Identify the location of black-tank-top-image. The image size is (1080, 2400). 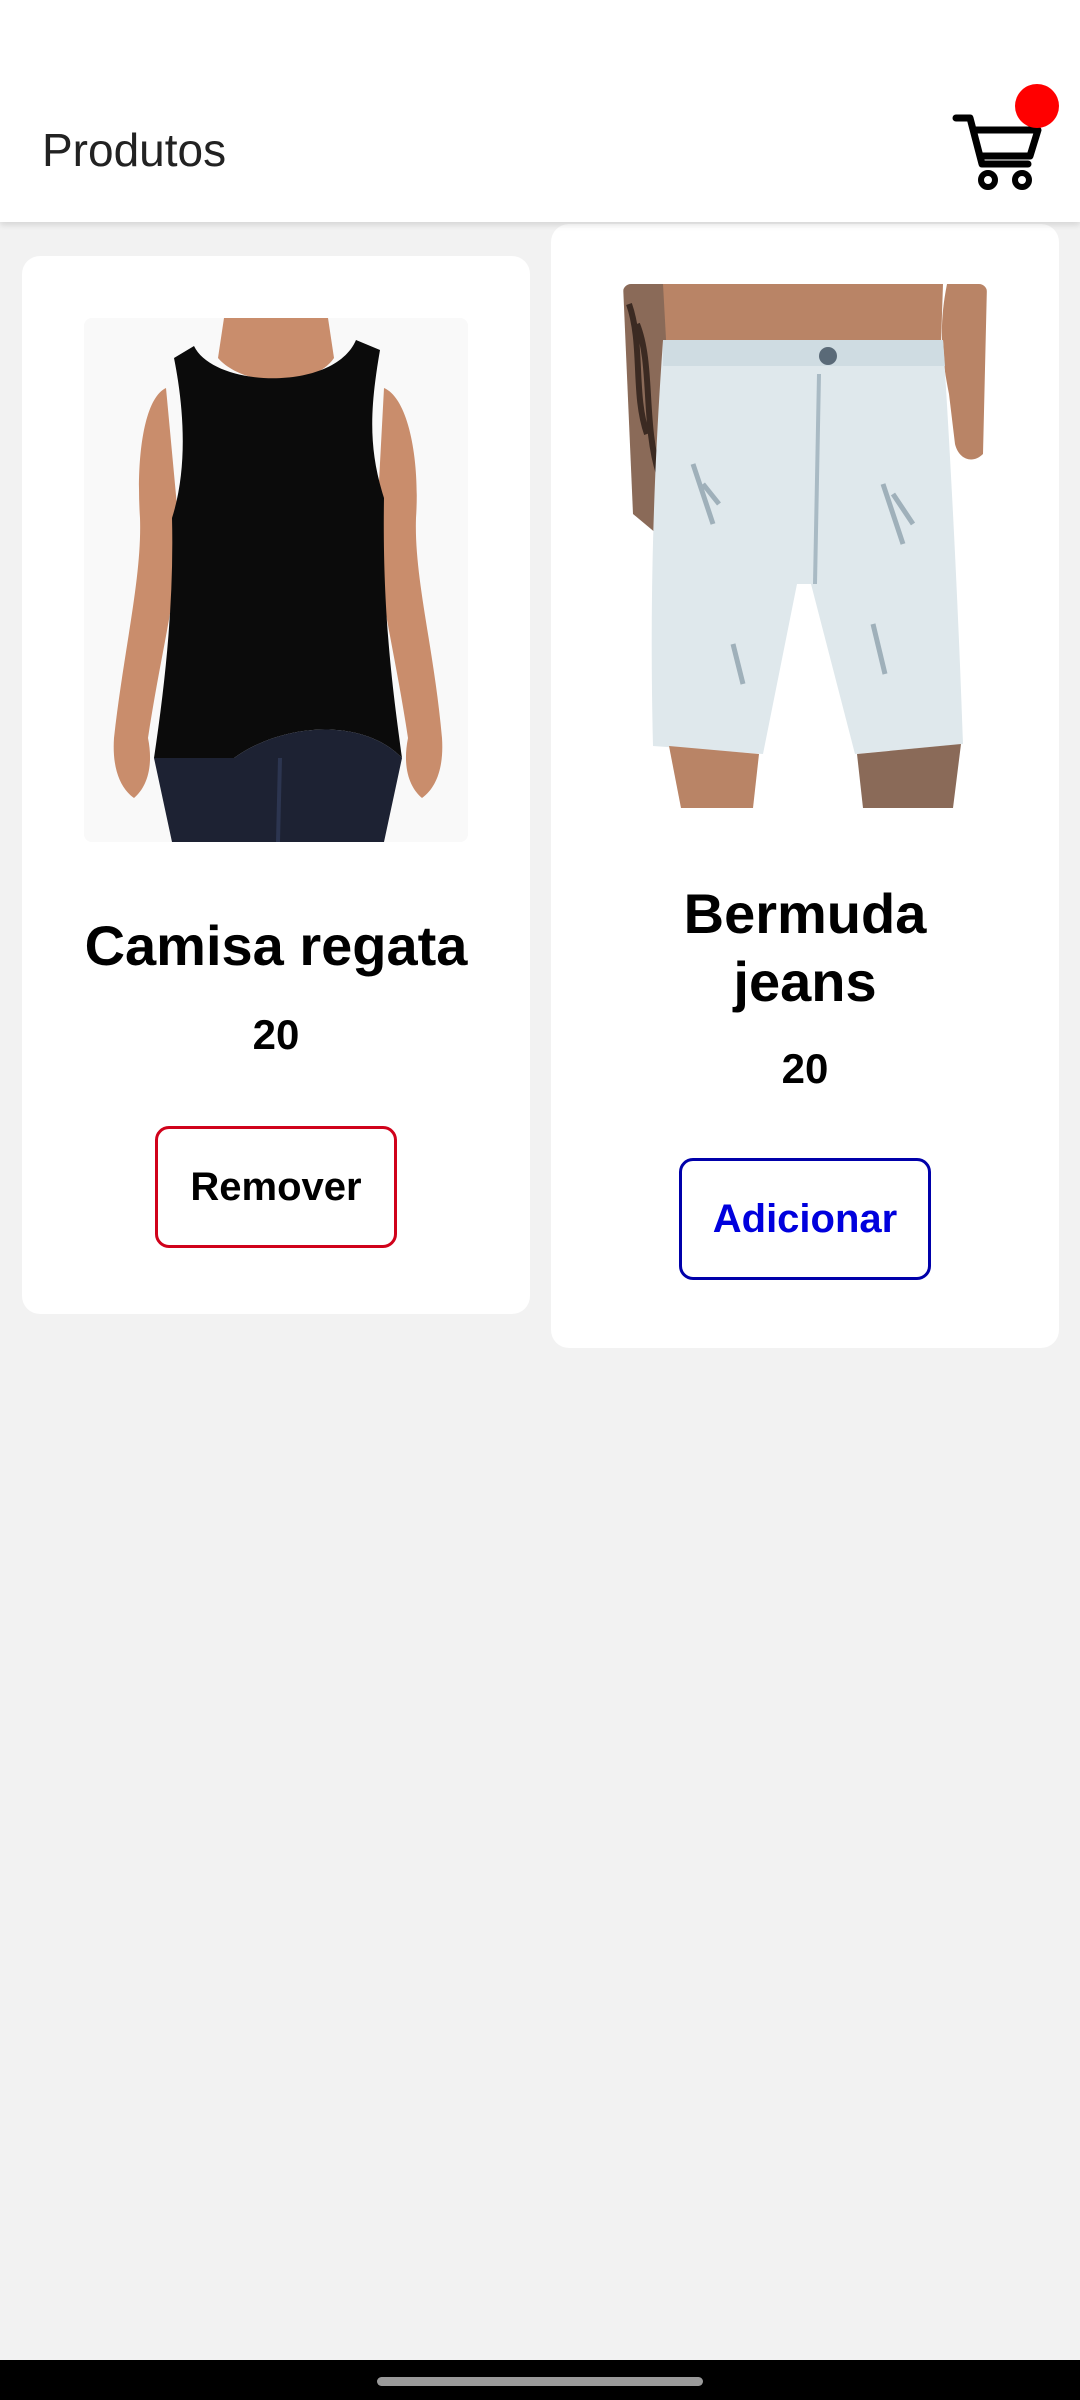
(276, 580).